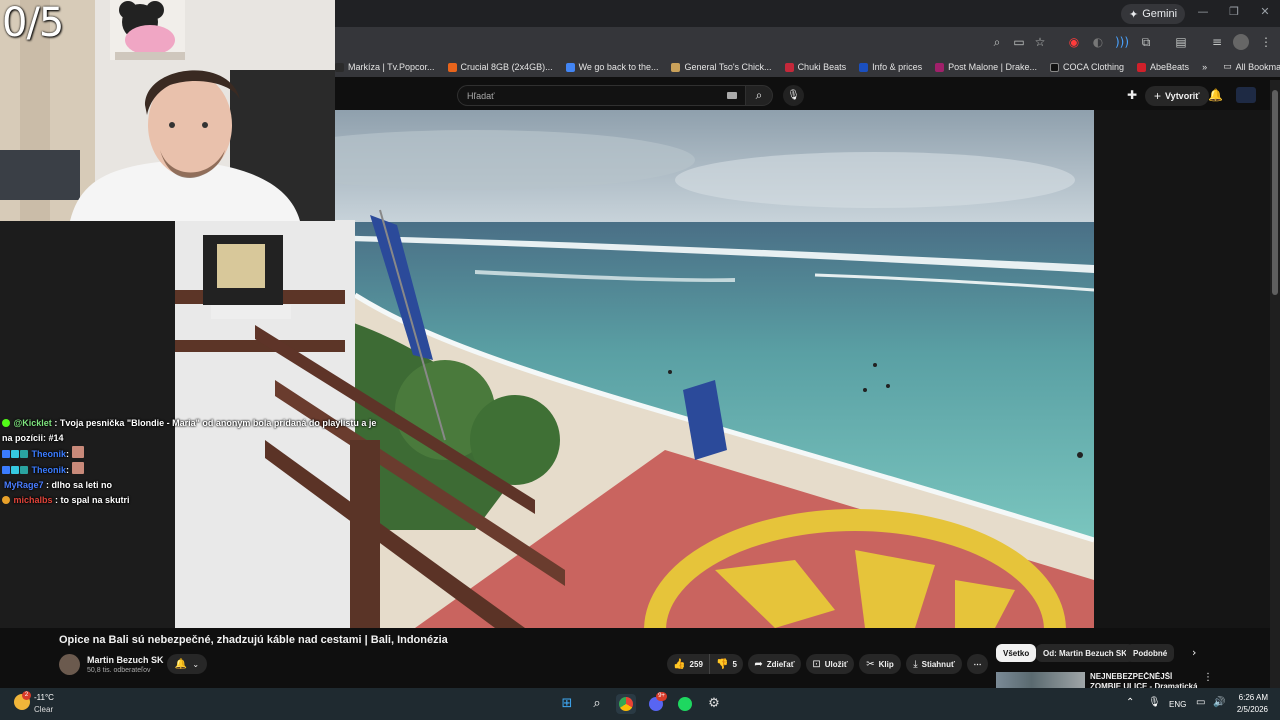 The width and height of the screenshot is (1280, 720). Describe the element at coordinates (1246, 95) in the screenshot. I see `channel-avatar-header` at that location.